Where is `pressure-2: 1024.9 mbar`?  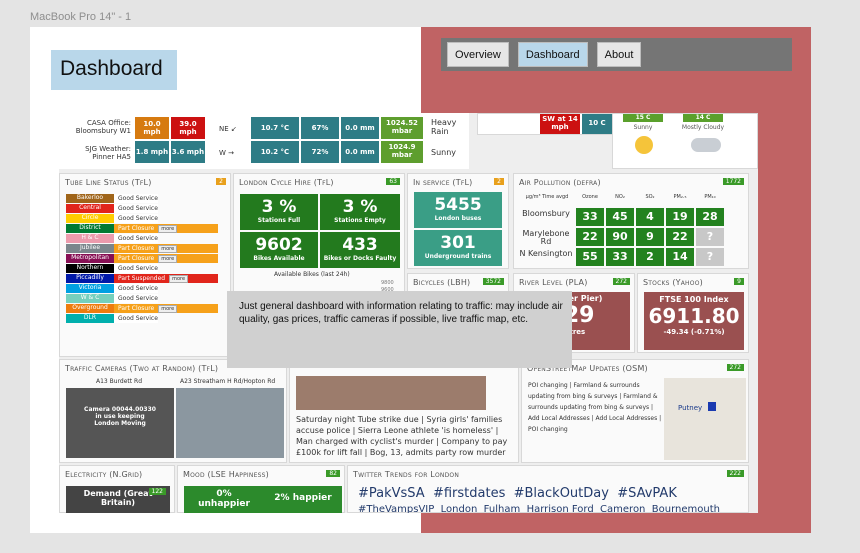
pressure-2: 1024.9 mbar is located at coordinates (402, 152).